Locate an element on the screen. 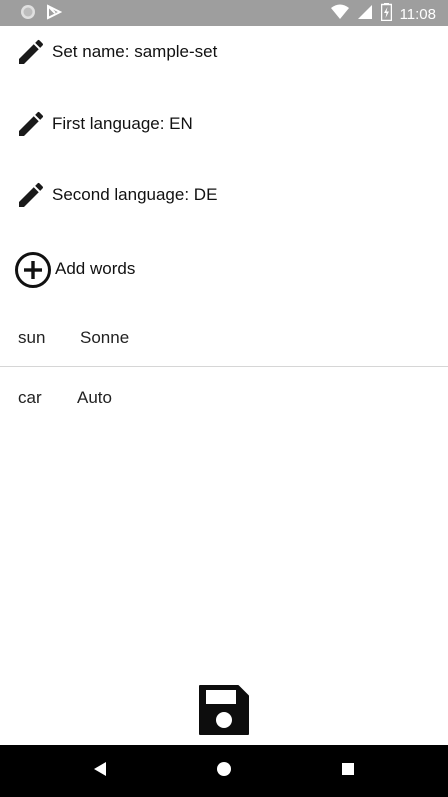 The height and width of the screenshot is (797, 448). status-bar-system: 11:08 is located at coordinates (383, 14).